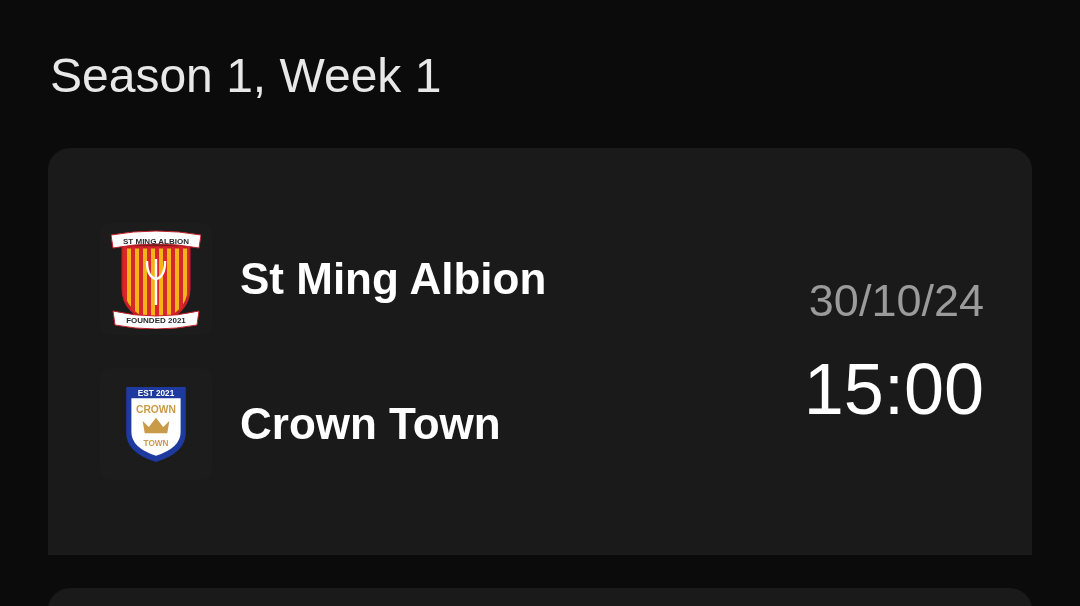 This screenshot has width=1080, height=606. Describe the element at coordinates (370, 424) in the screenshot. I see `team-name: Crown Town` at that location.